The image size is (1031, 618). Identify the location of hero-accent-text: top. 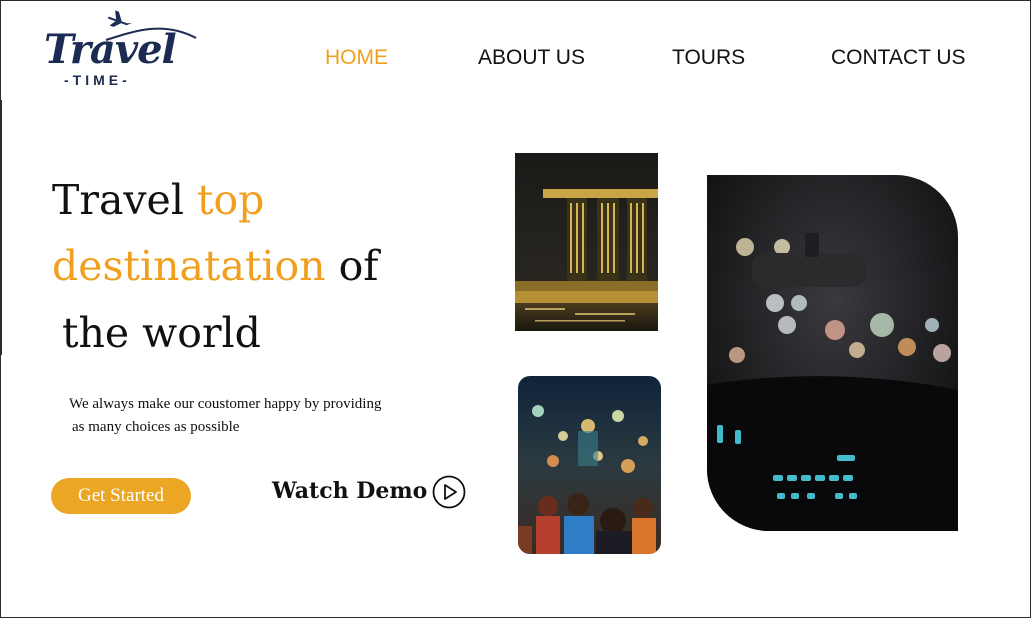
(230, 200).